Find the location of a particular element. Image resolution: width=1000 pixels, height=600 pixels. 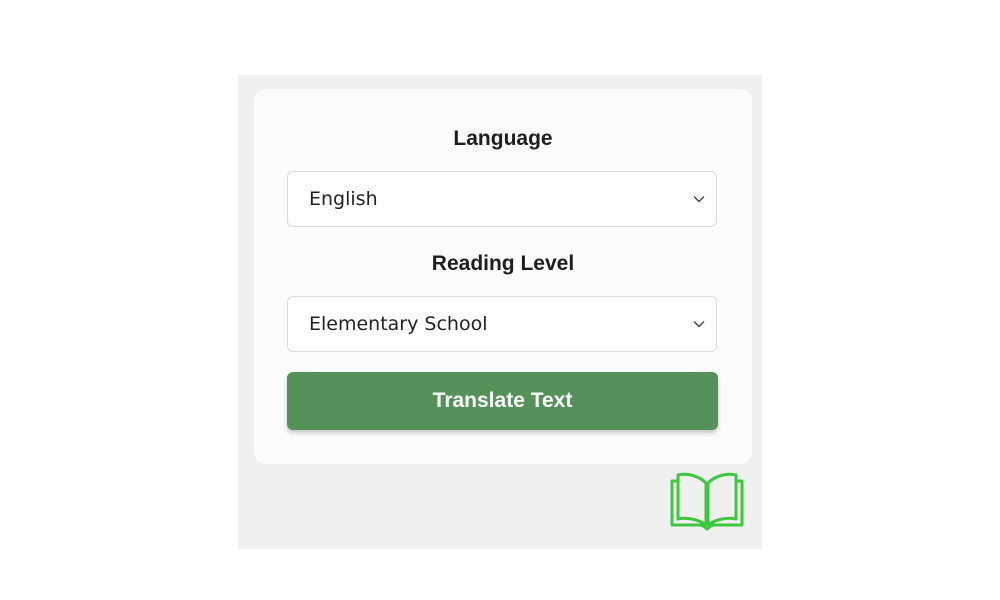

reading-level-select-value: Elementary School is located at coordinates (398, 324).